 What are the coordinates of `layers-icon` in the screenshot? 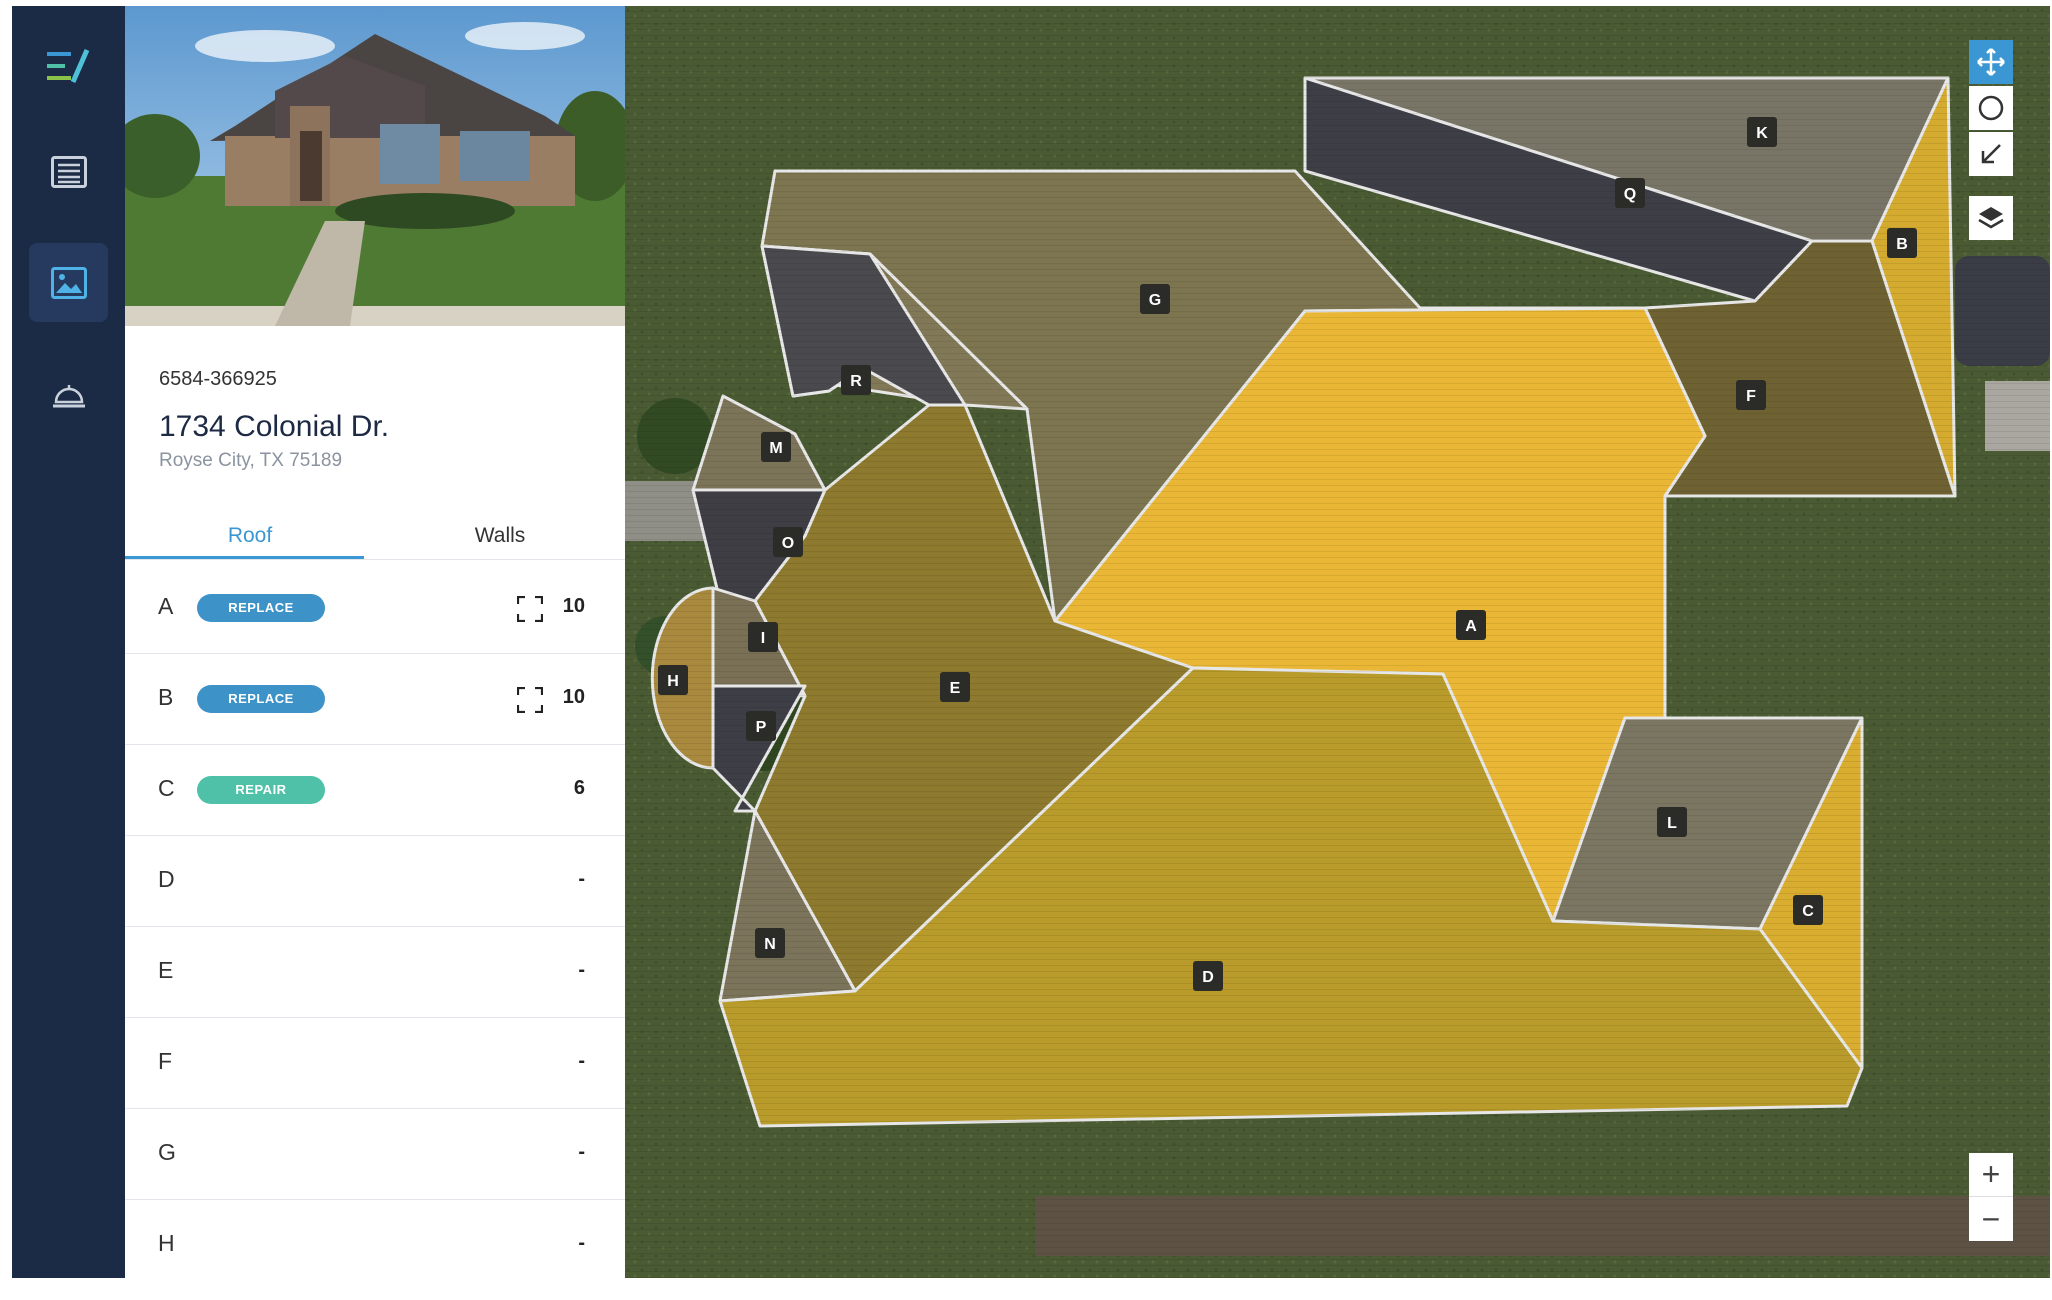 It's located at (1991, 218).